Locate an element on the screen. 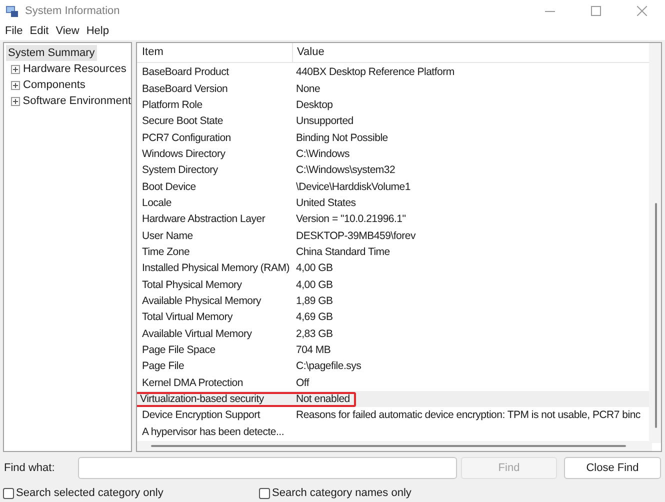 The height and width of the screenshot is (502, 665). table-row: User Name DESKTOP-39MB459\forev is located at coordinates (393, 235).